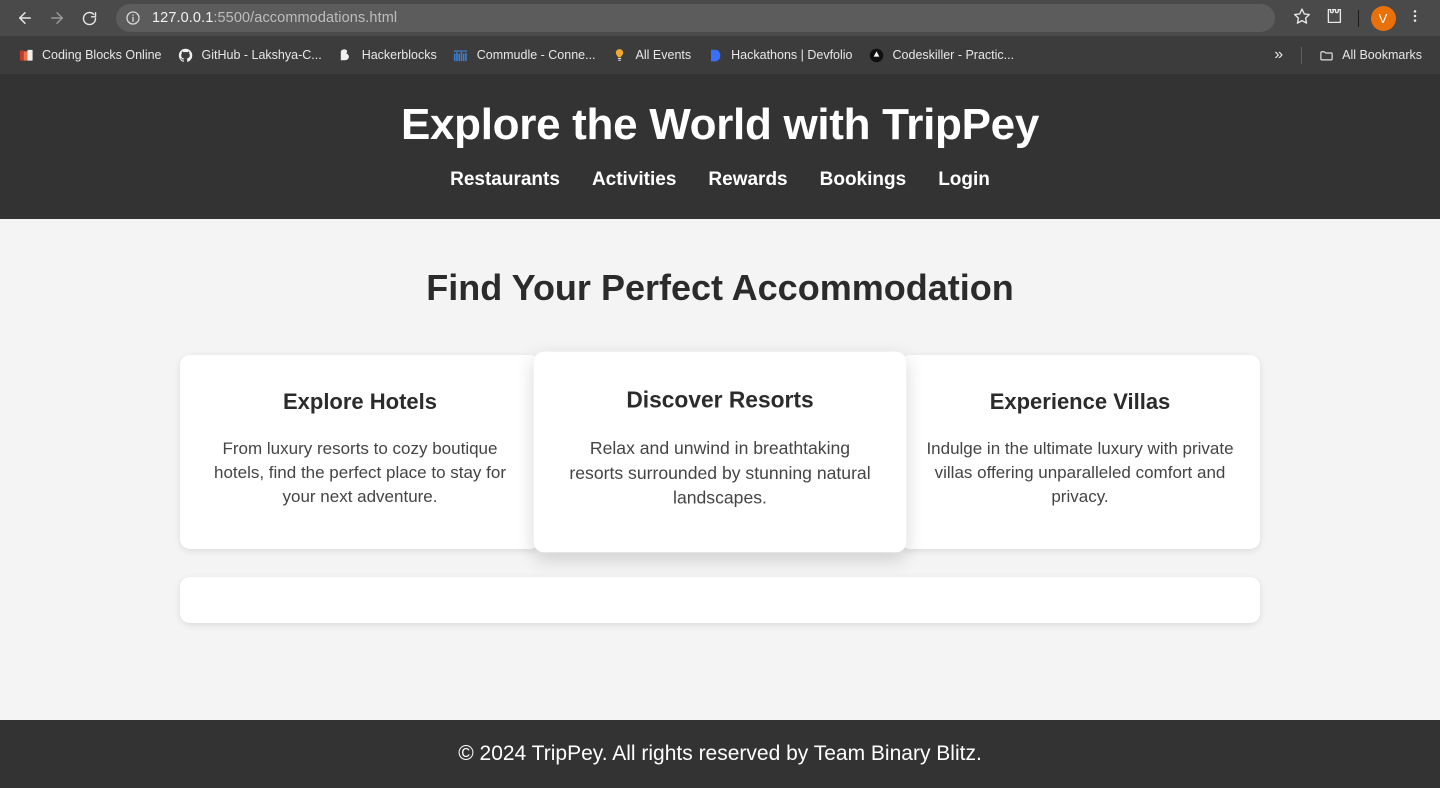 This screenshot has height=788, width=1440. I want to click on all-events-icon, so click(620, 55).